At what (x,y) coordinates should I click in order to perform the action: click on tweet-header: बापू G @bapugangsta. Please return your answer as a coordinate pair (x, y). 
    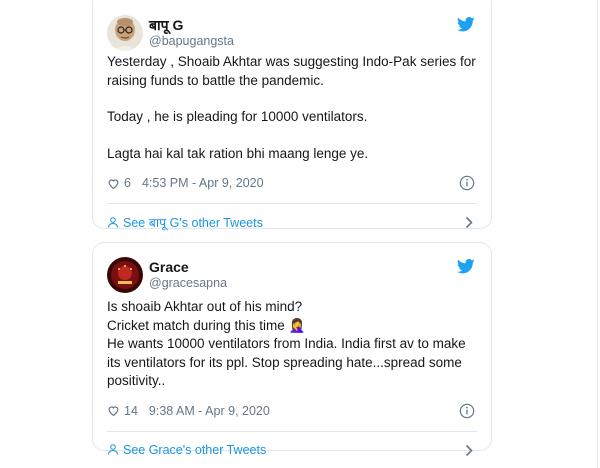
    Looking at the image, I should click on (292, 39).